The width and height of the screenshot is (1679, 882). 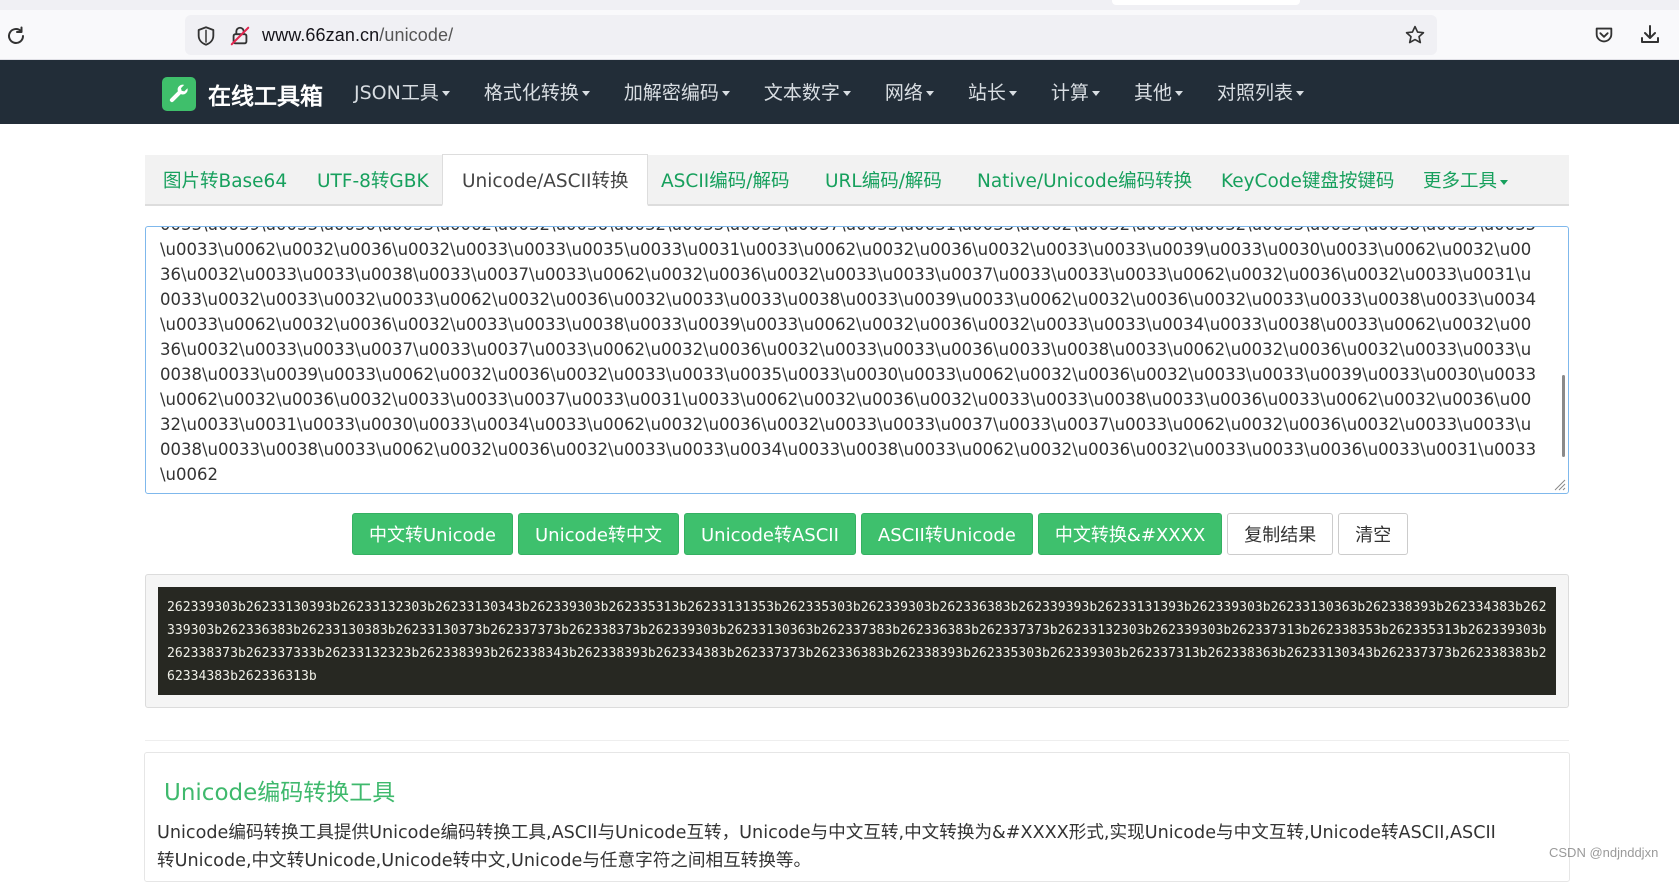 I want to click on browser-toolbar: www.66zan.cn/unicode/, so click(x=839, y=35).